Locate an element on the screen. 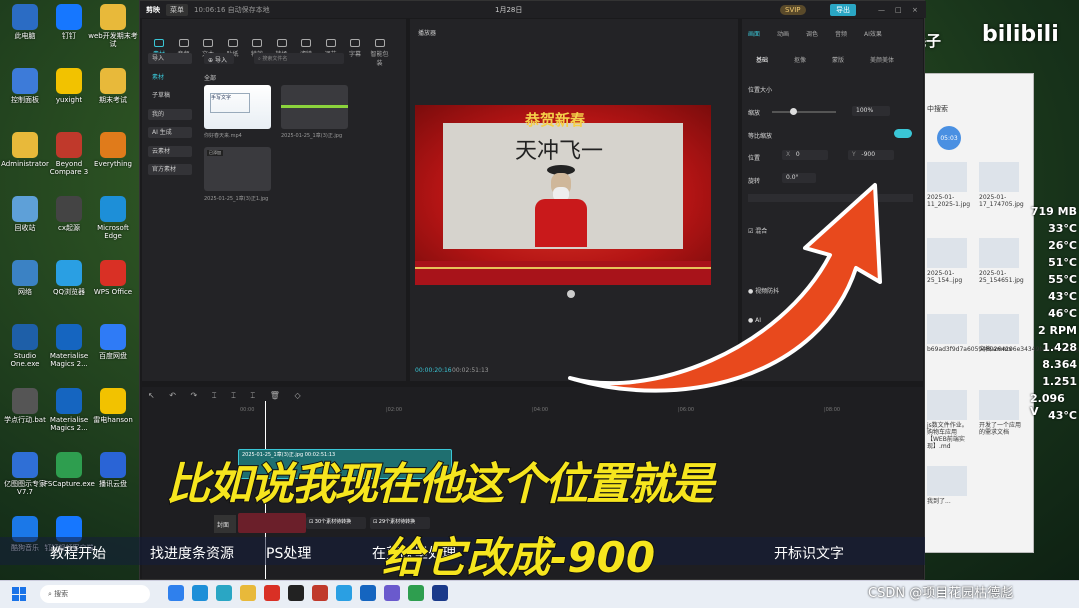 Image resolution: width=1079 pixels, height=608 pixels. desktop-icon: yuxight is located at coordinates (69, 86).